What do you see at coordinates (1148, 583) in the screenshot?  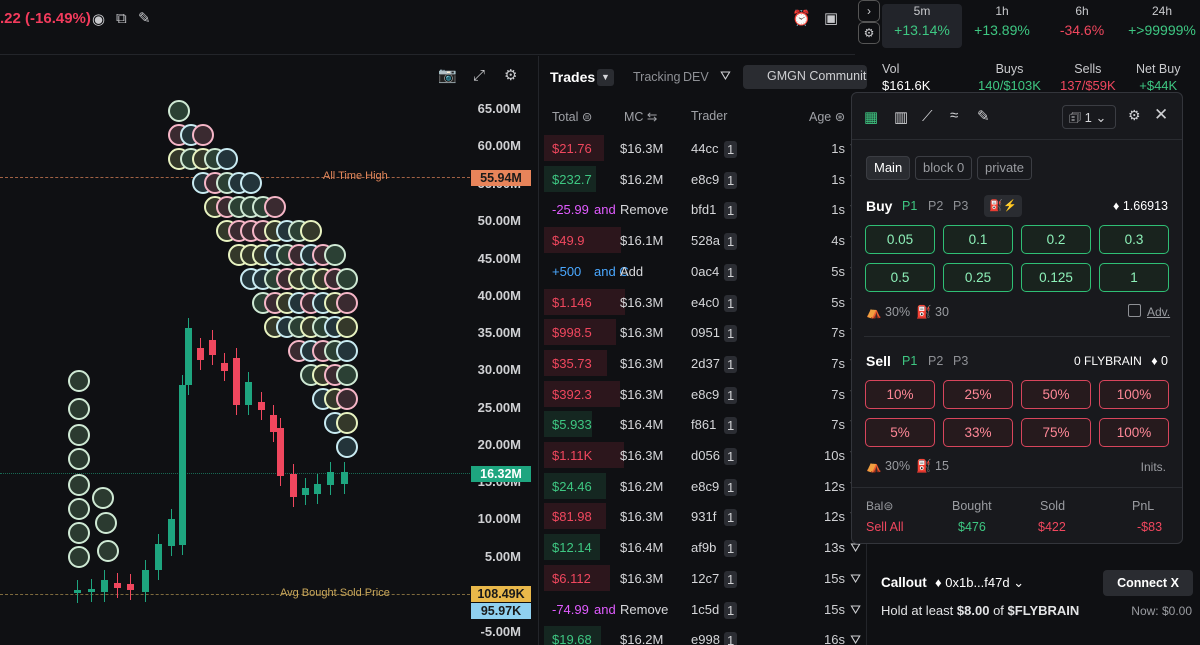 I see `connect-x-button: Connect X` at bounding box center [1148, 583].